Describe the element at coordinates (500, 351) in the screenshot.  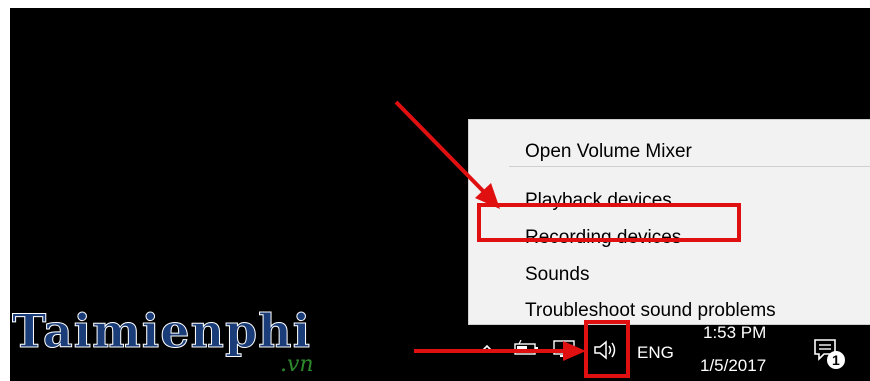
I see `arrow-to-speaker-icon` at that location.